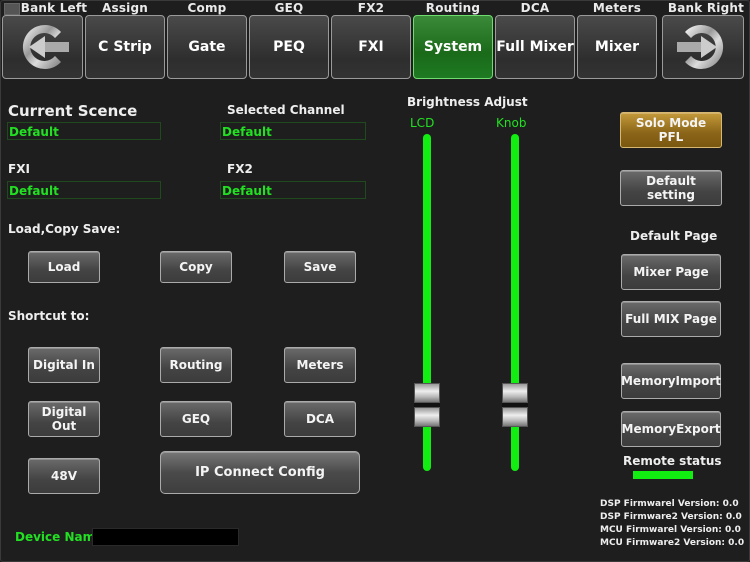  What do you see at coordinates (671, 188) in the screenshot?
I see `default-setting-button: Default setting` at bounding box center [671, 188].